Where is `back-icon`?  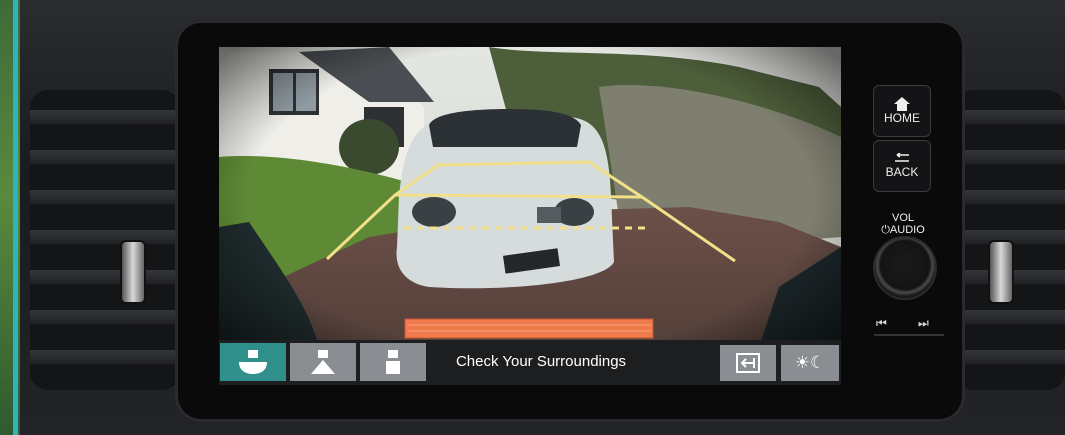
back-icon is located at coordinates (902, 157).